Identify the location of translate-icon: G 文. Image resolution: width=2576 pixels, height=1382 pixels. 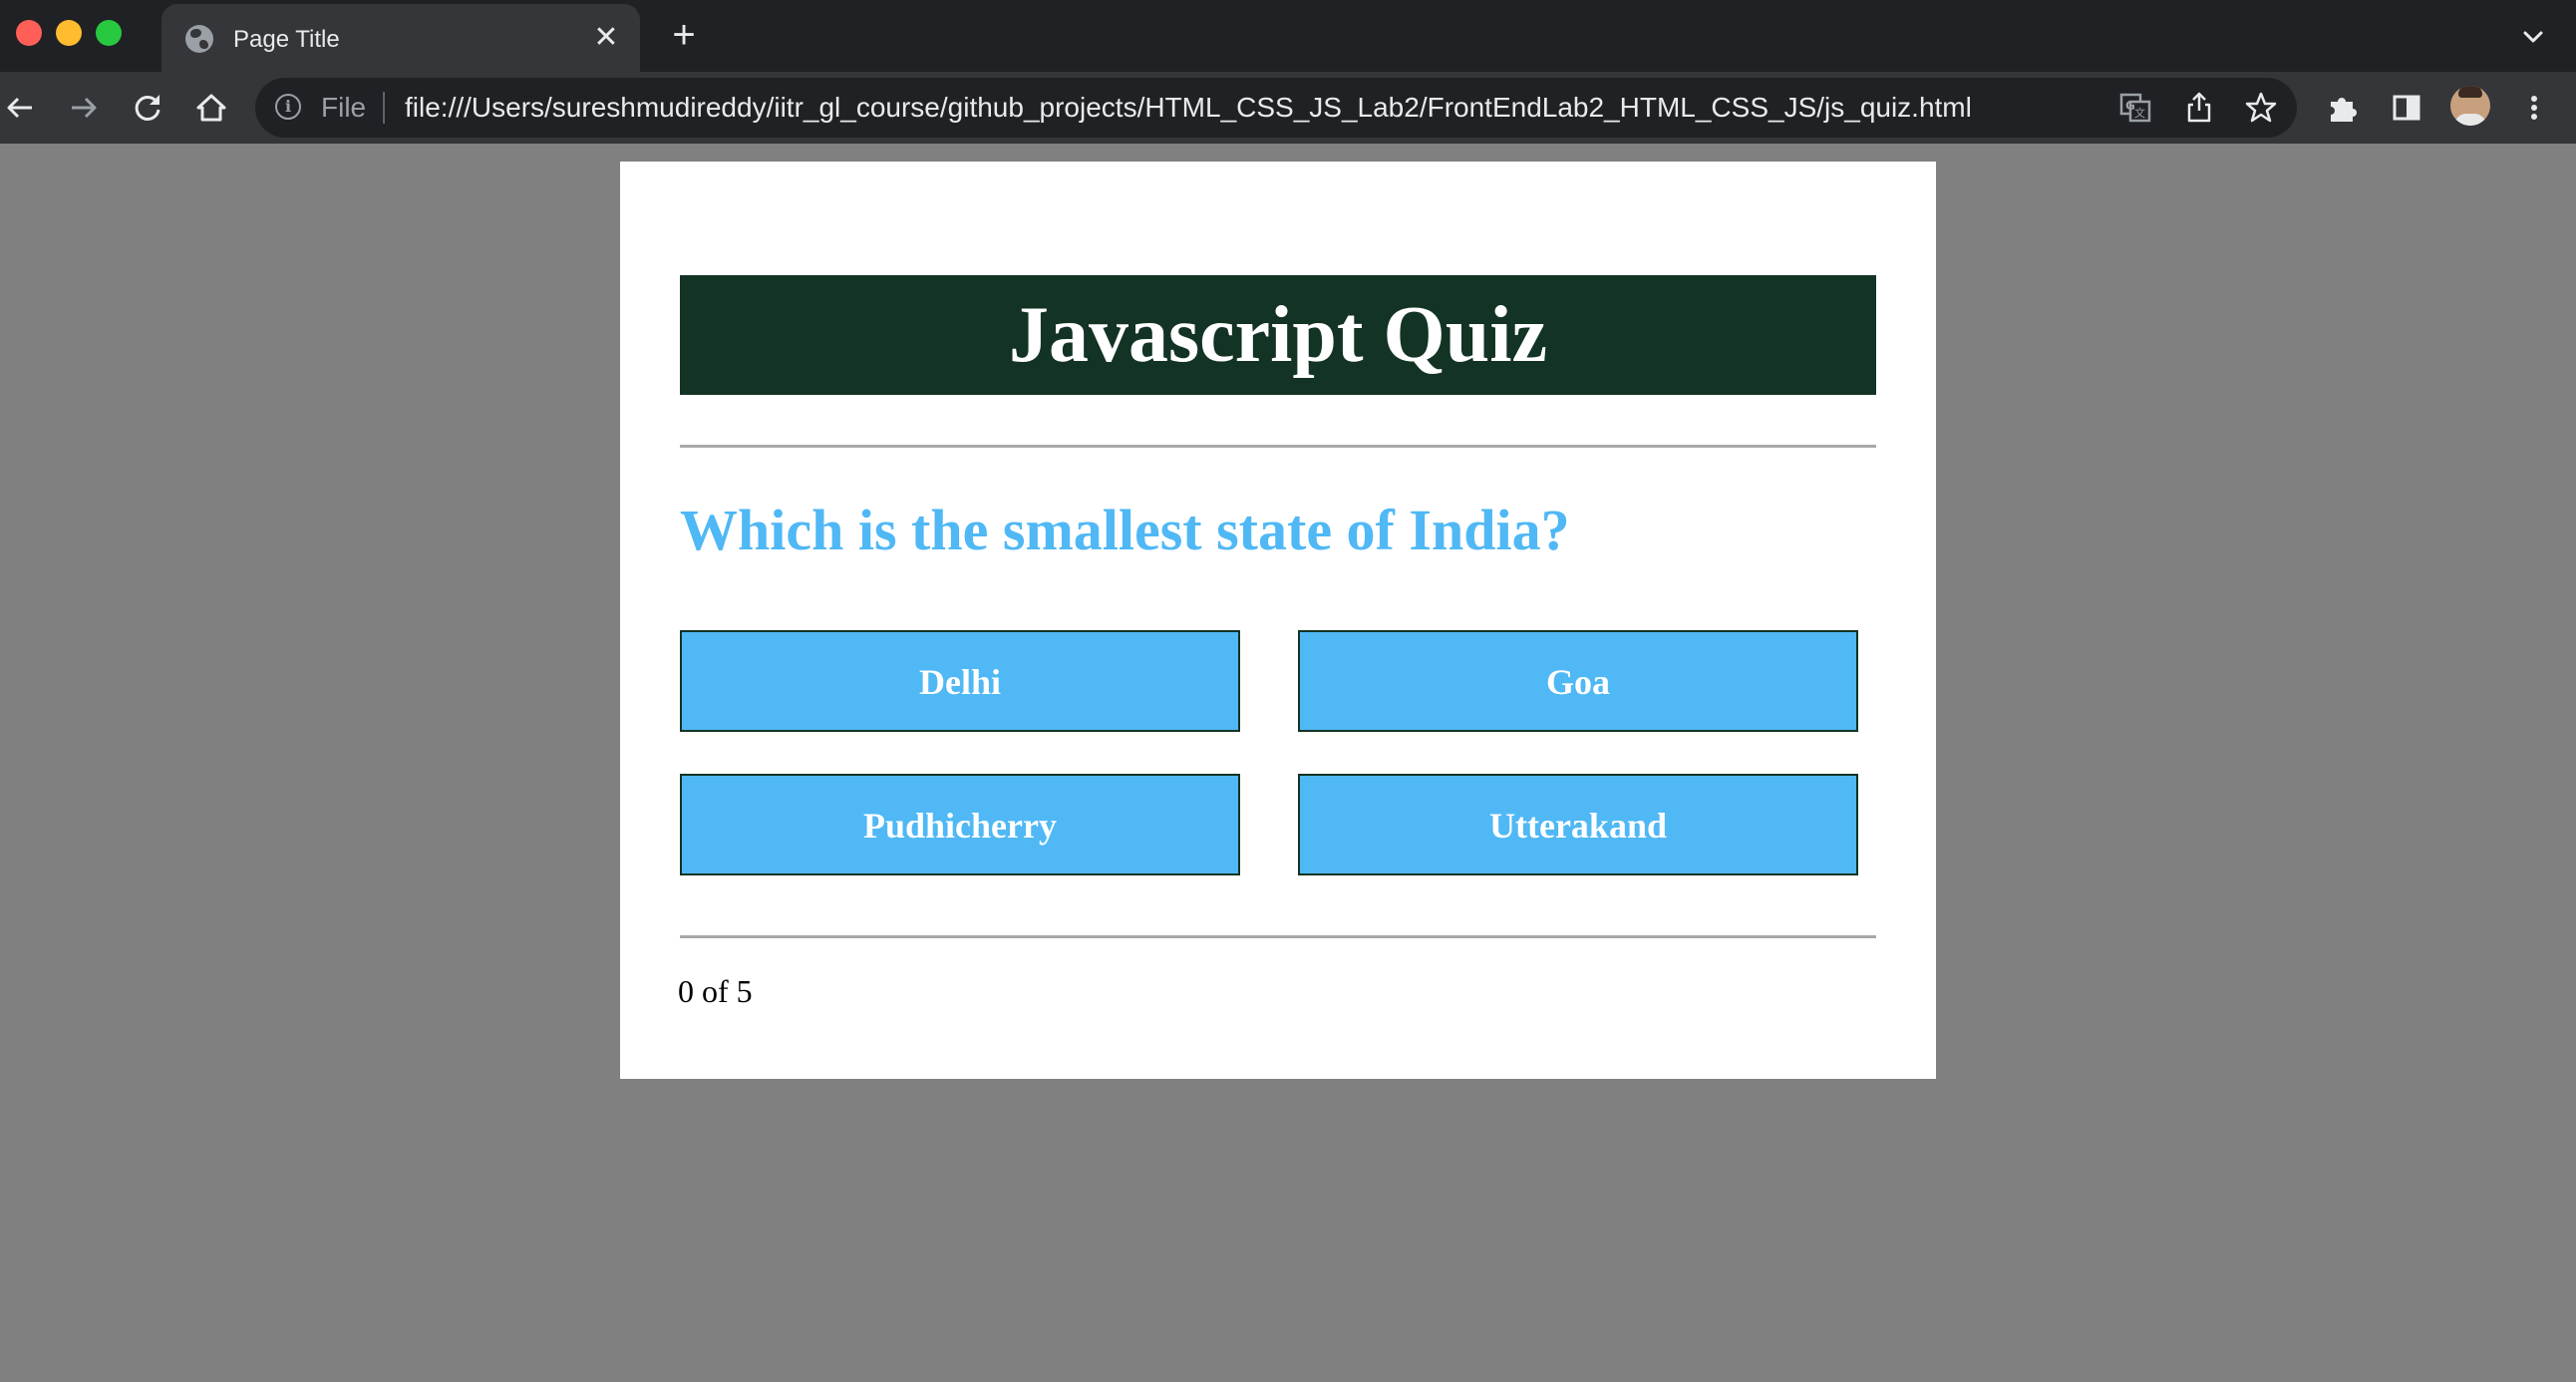
(2135, 108).